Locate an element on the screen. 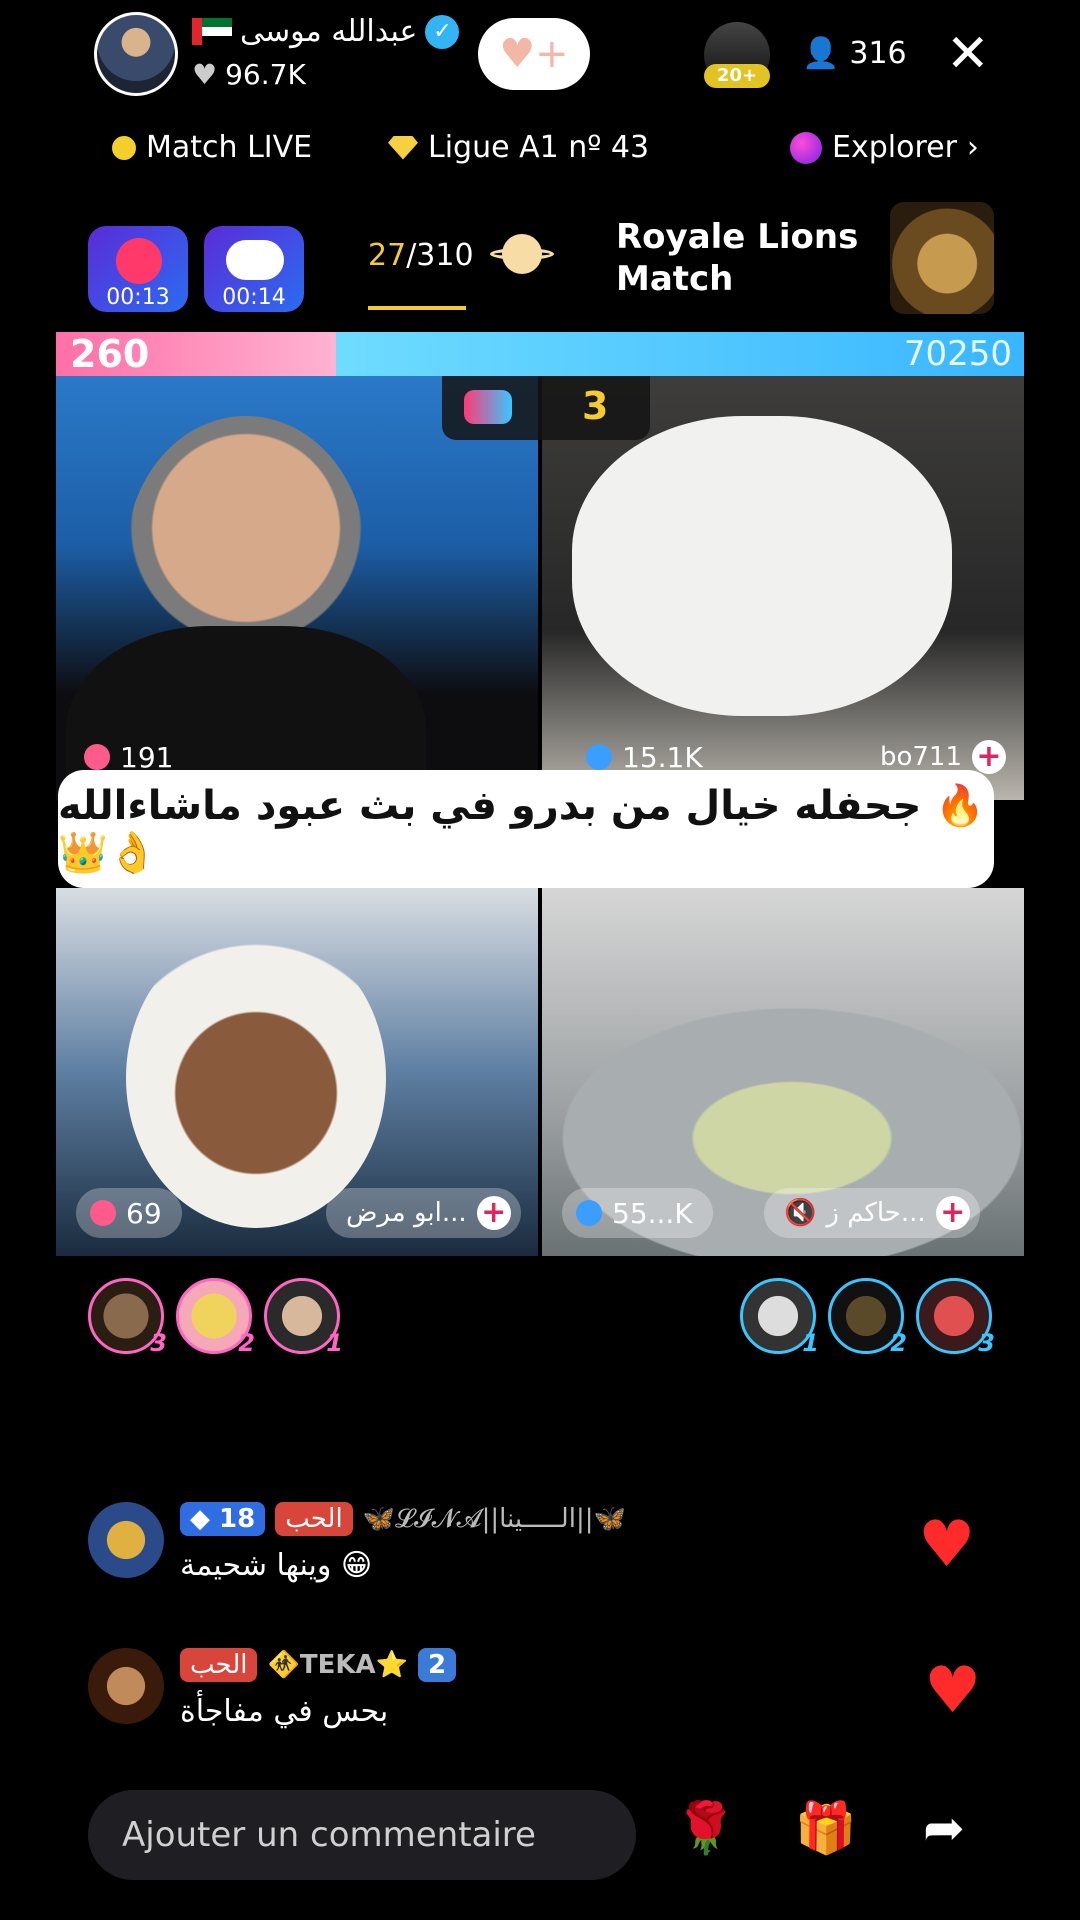 Image resolution: width=1080 pixels, height=1920 pixels. explore-tab: Explorer › is located at coordinates (884, 147).